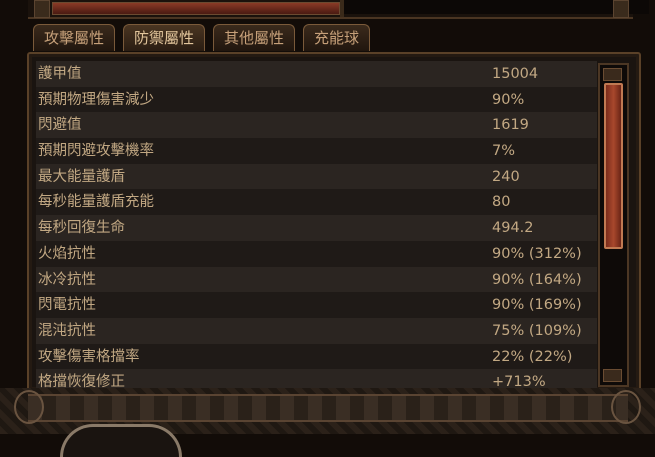 This screenshot has width=655, height=457. Describe the element at coordinates (501, 202) in the screenshot. I see `stat-value: 80` at that location.